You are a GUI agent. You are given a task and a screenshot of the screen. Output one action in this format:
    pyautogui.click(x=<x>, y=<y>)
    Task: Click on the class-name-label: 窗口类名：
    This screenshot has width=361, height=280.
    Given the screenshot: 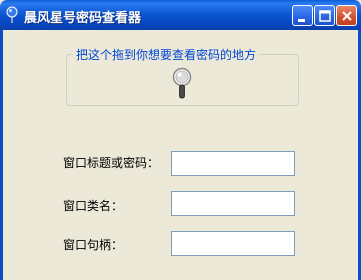 What is the action you would take?
    pyautogui.click(x=93, y=206)
    